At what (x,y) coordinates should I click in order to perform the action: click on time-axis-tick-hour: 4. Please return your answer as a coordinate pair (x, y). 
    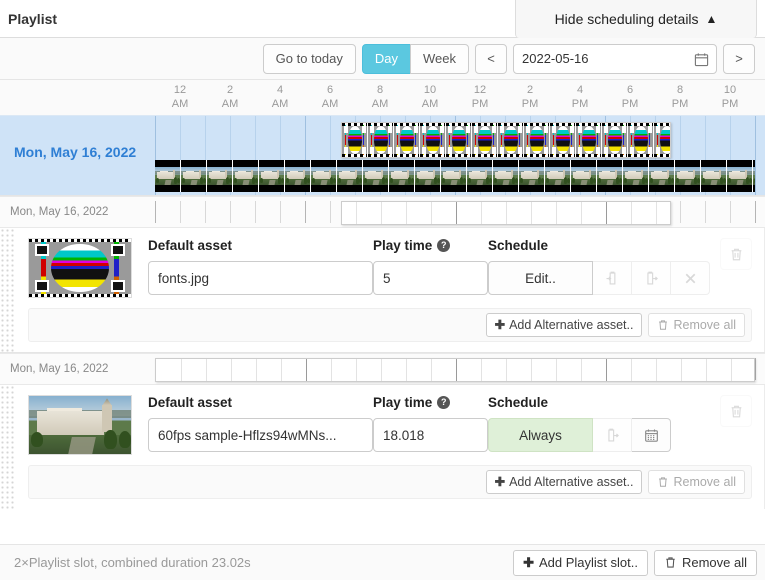
    Looking at the image, I should click on (580, 90).